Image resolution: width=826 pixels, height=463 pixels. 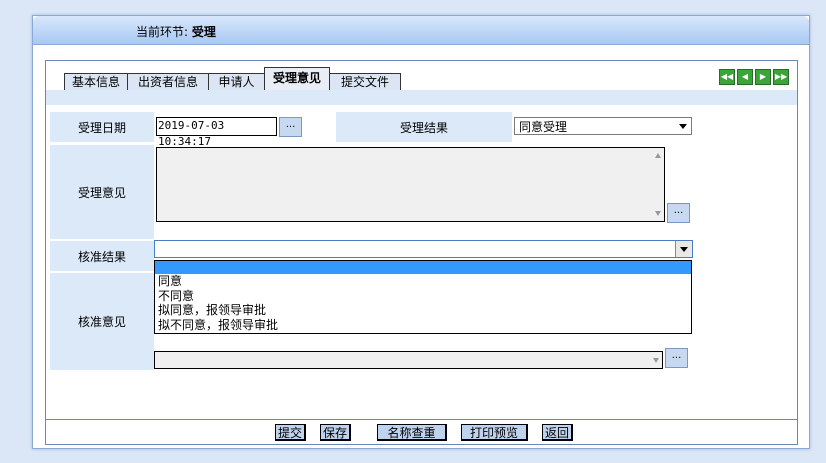 What do you see at coordinates (290, 432) in the screenshot?
I see `submit-button: 提交` at bounding box center [290, 432].